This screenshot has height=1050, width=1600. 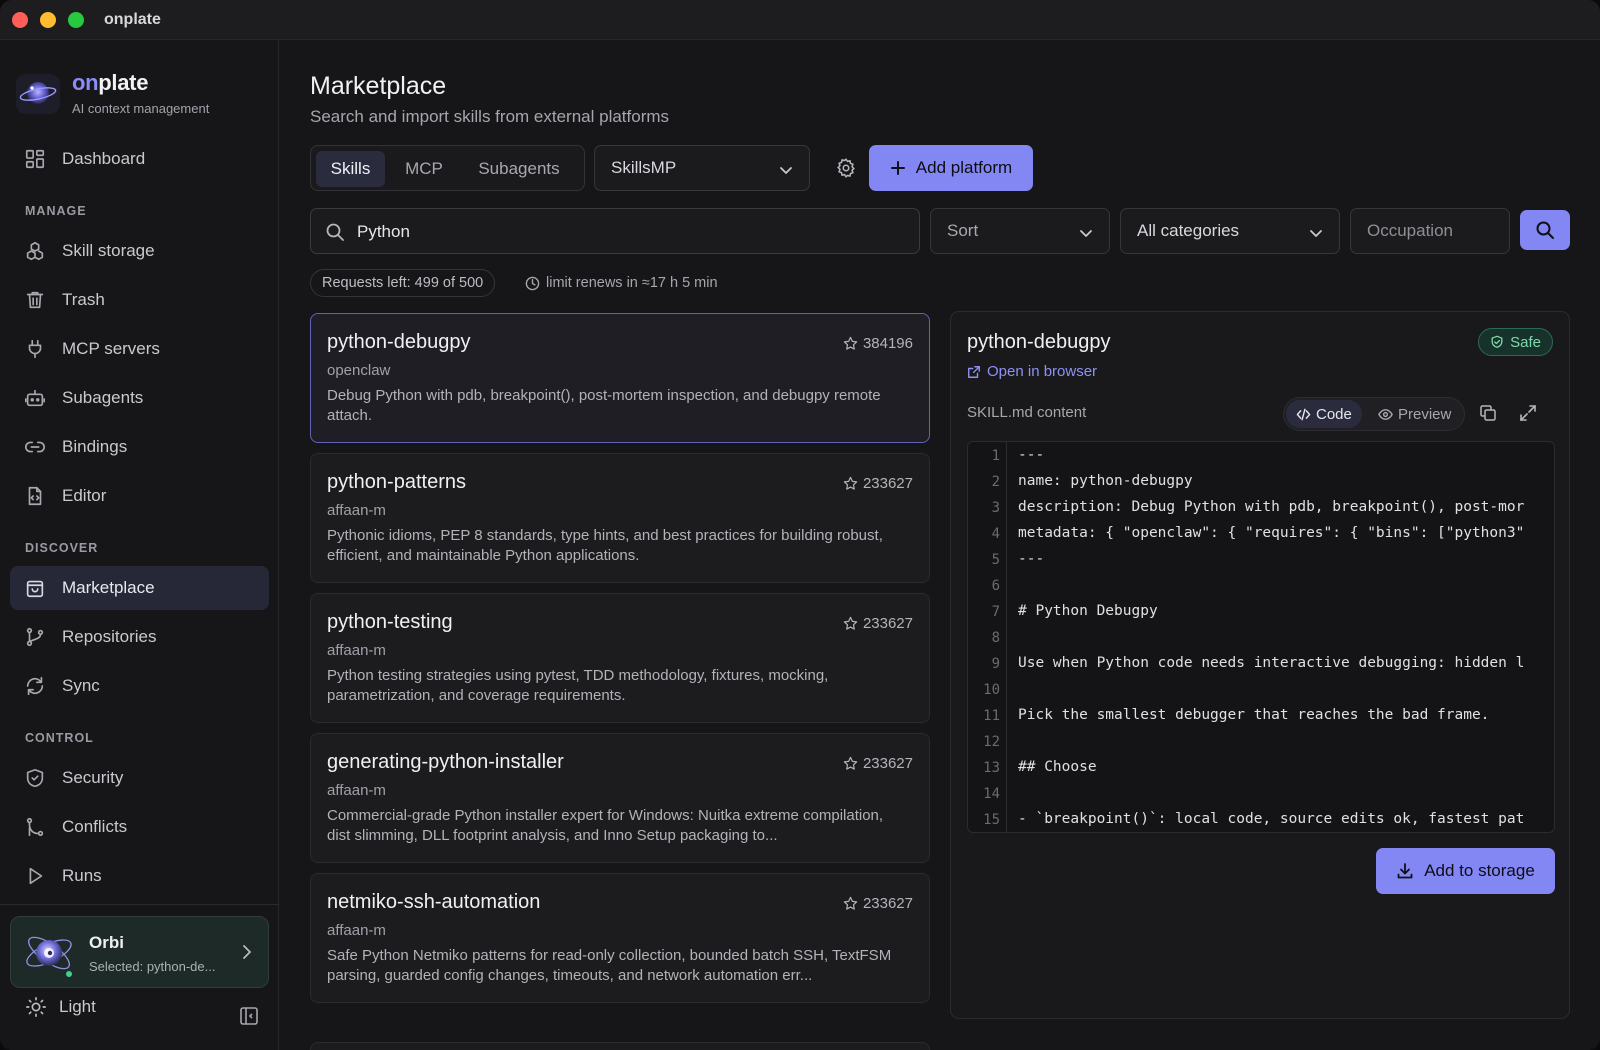 I want to click on nav-sync-label: Sync, so click(x=81, y=685).